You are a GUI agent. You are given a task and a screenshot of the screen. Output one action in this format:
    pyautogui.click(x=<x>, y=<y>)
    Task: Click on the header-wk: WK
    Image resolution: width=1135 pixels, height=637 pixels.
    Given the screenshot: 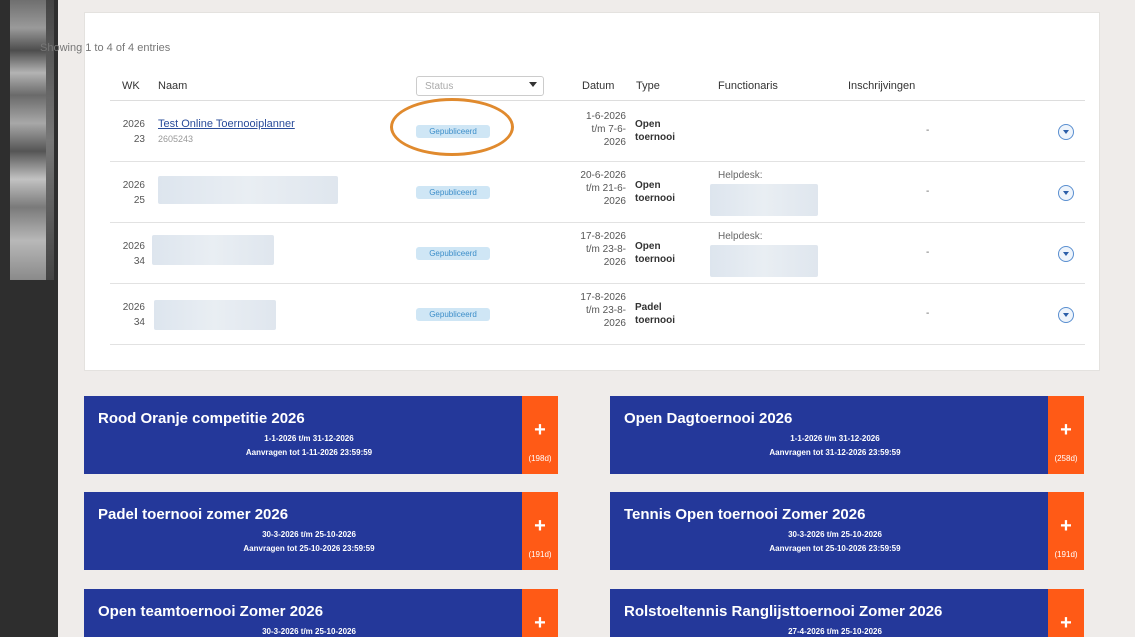 What is the action you would take?
    pyautogui.click(x=131, y=86)
    